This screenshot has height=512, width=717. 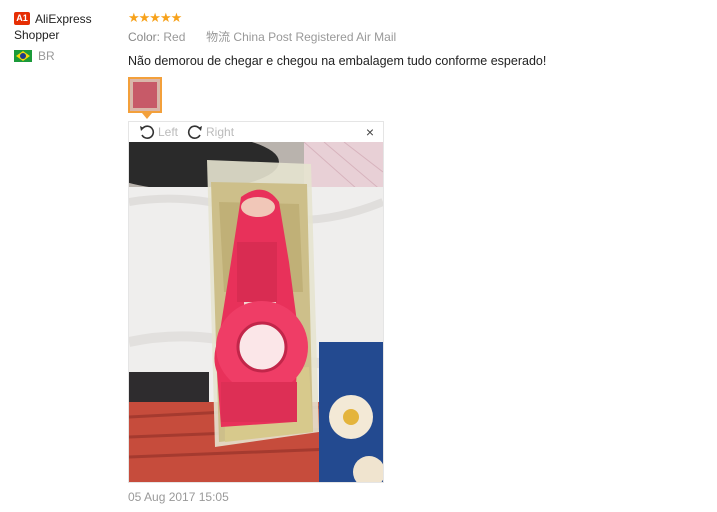 I want to click on close-viewer-button: ×, so click(x=370, y=132).